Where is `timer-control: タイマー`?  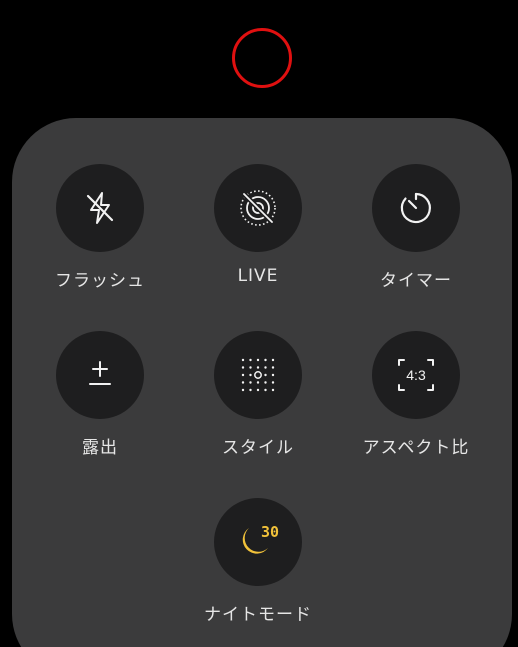 timer-control: タイマー is located at coordinates (416, 227).